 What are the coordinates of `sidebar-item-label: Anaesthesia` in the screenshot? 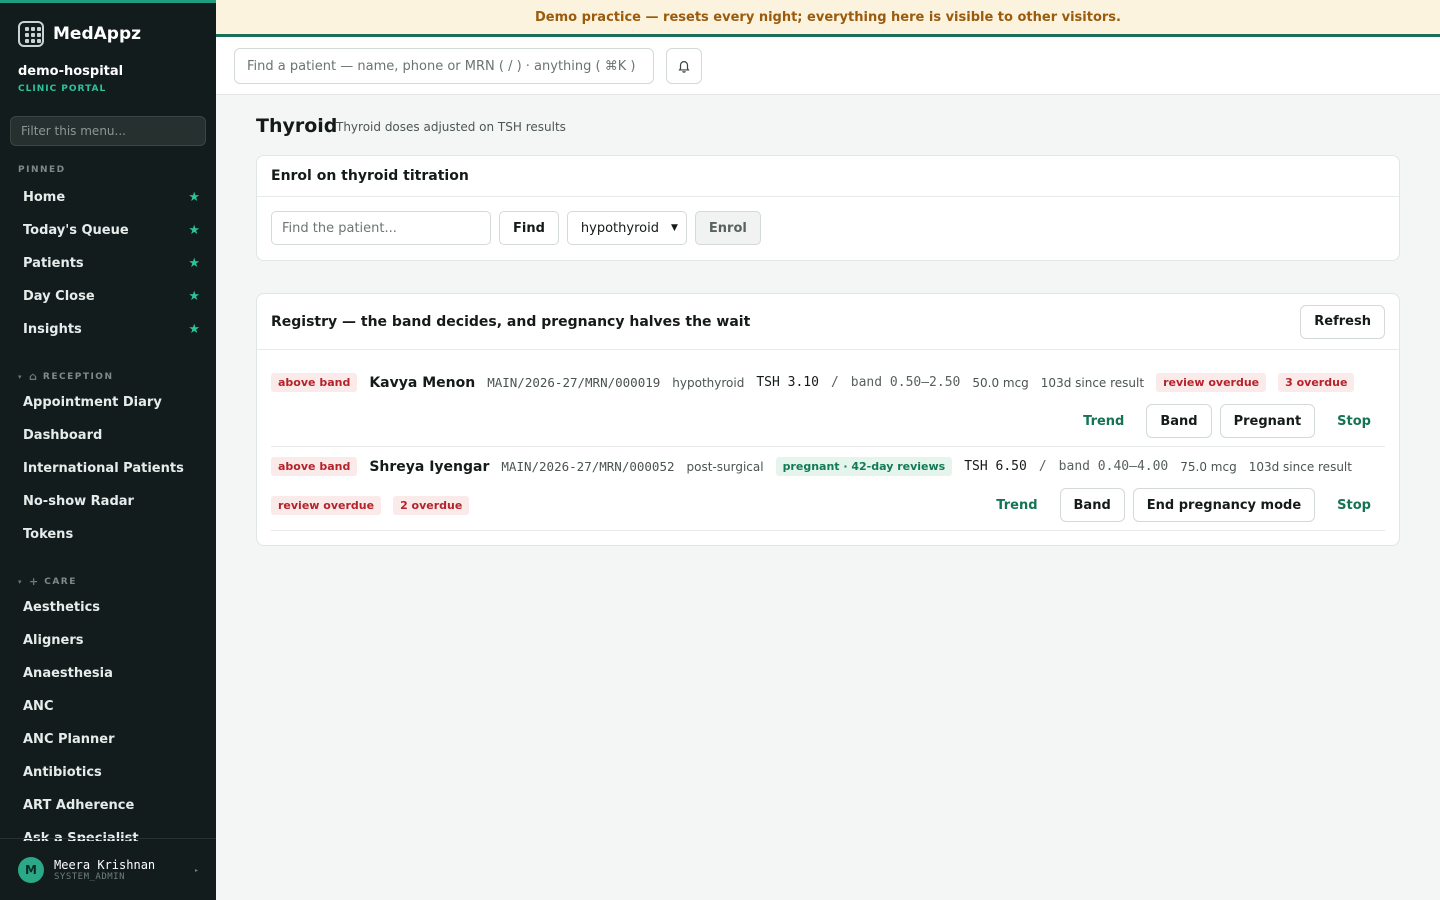 It's located at (68, 673).